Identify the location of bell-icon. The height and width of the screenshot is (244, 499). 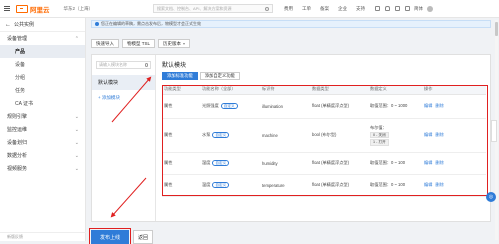
(388, 8).